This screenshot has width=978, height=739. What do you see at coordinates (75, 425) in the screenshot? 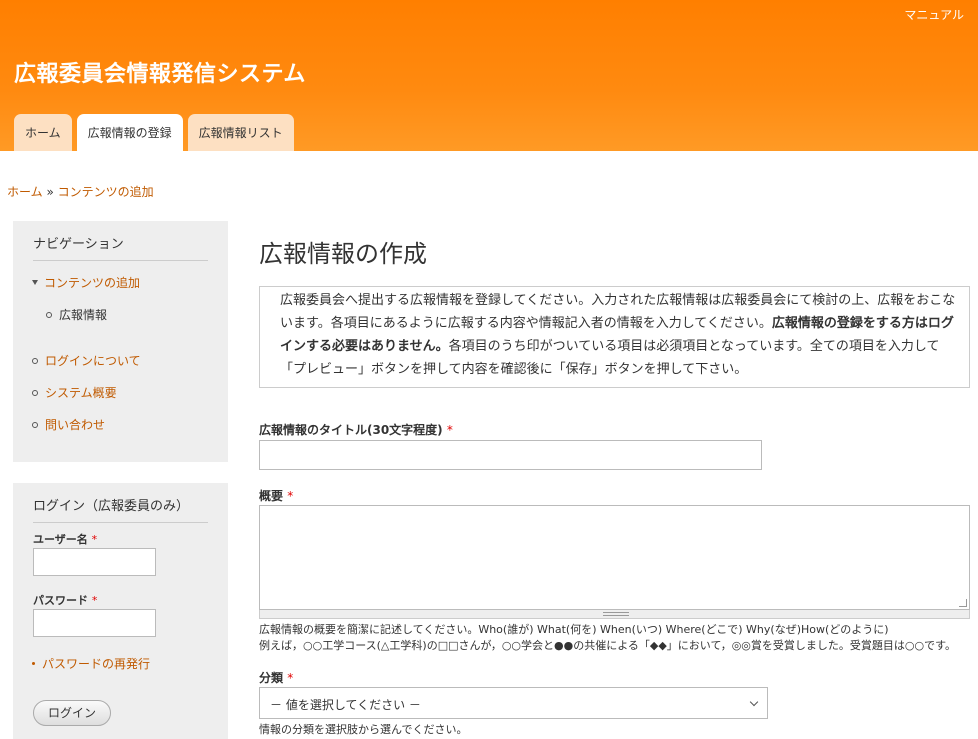
I see `nav-item-label: 問い合わせ` at bounding box center [75, 425].